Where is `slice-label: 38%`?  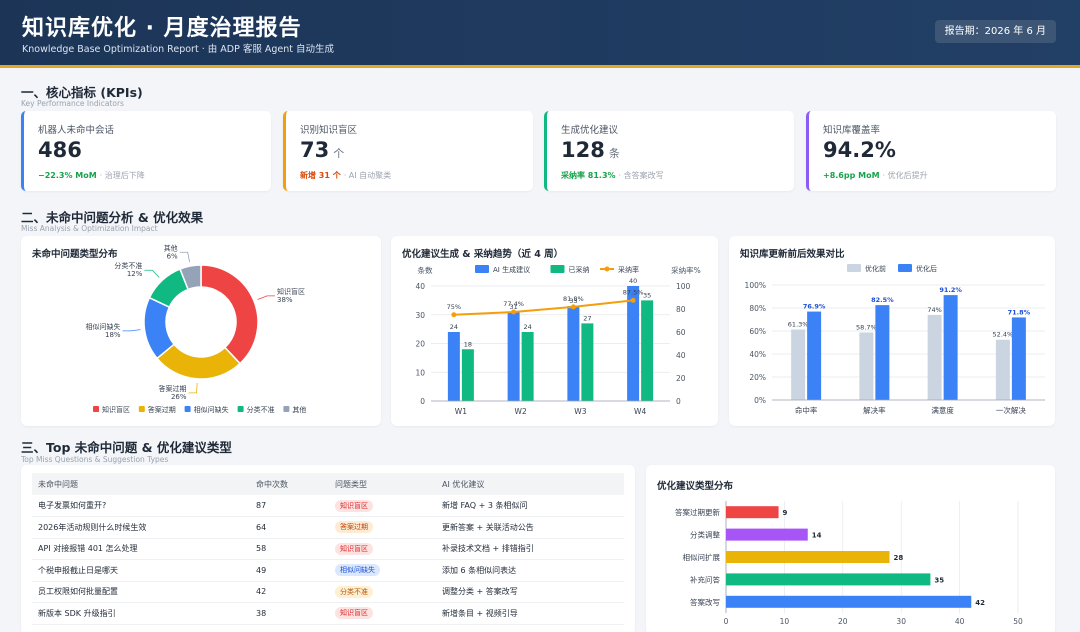
slice-label: 38% is located at coordinates (285, 300).